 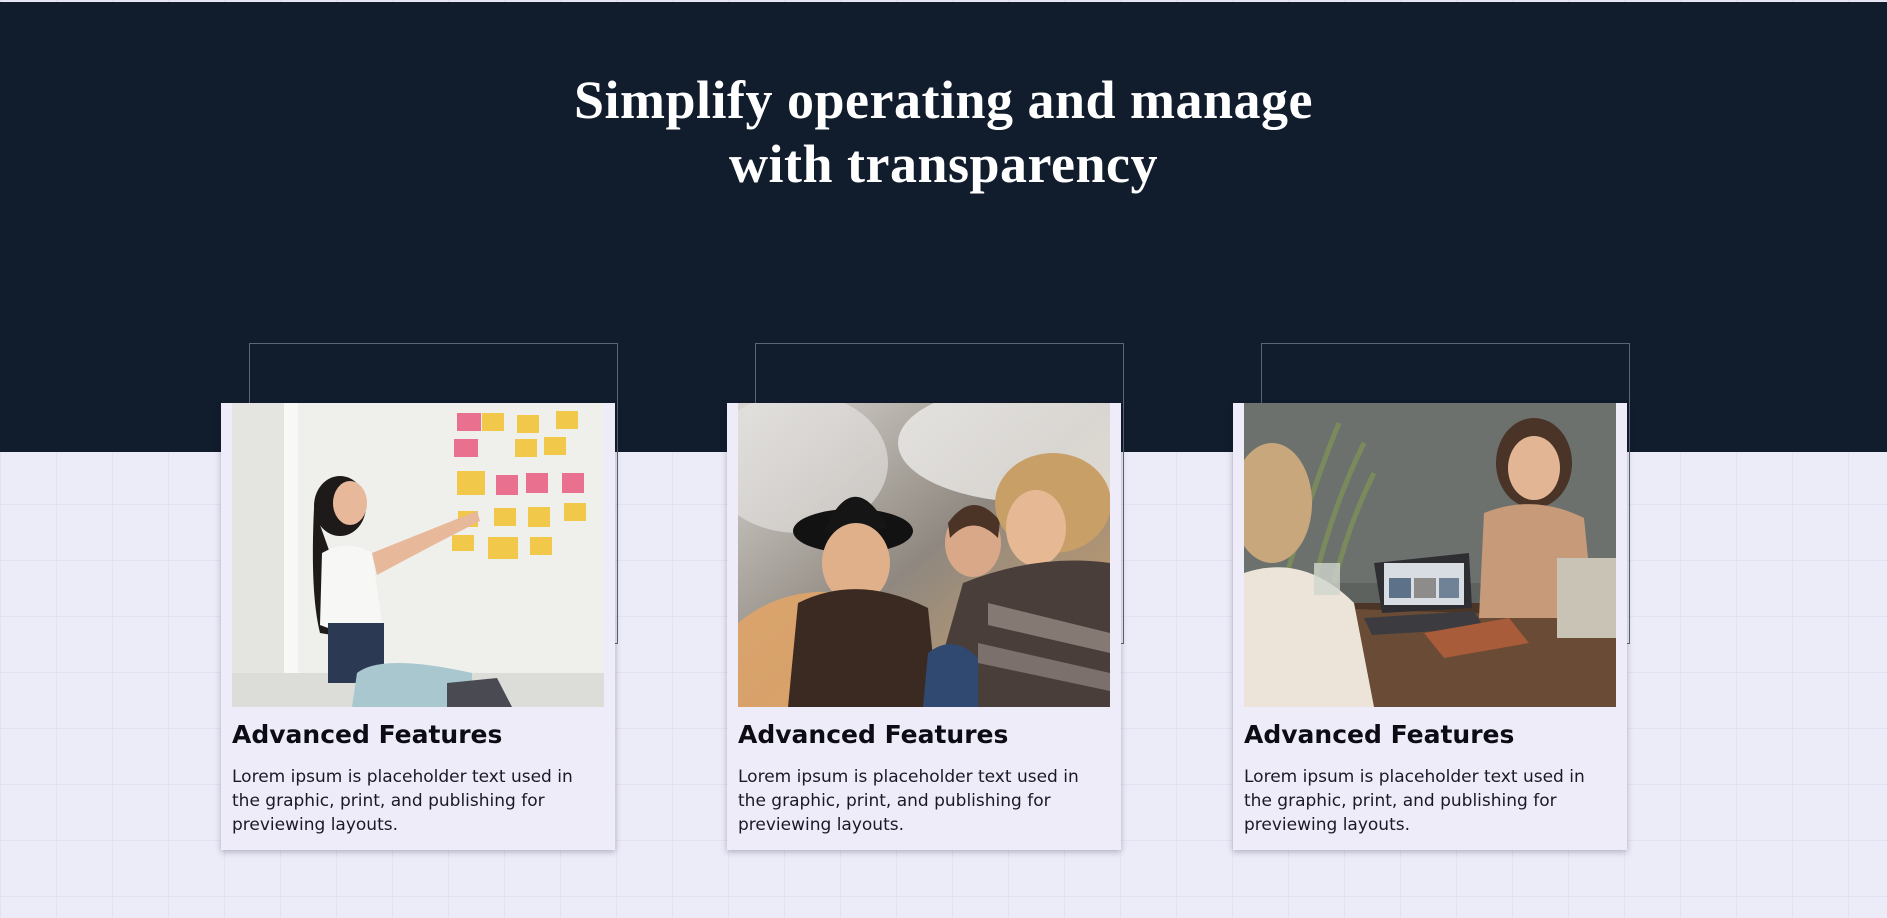 I want to click on woman-presenting-sticky-notes-photo, so click(x=418, y=555).